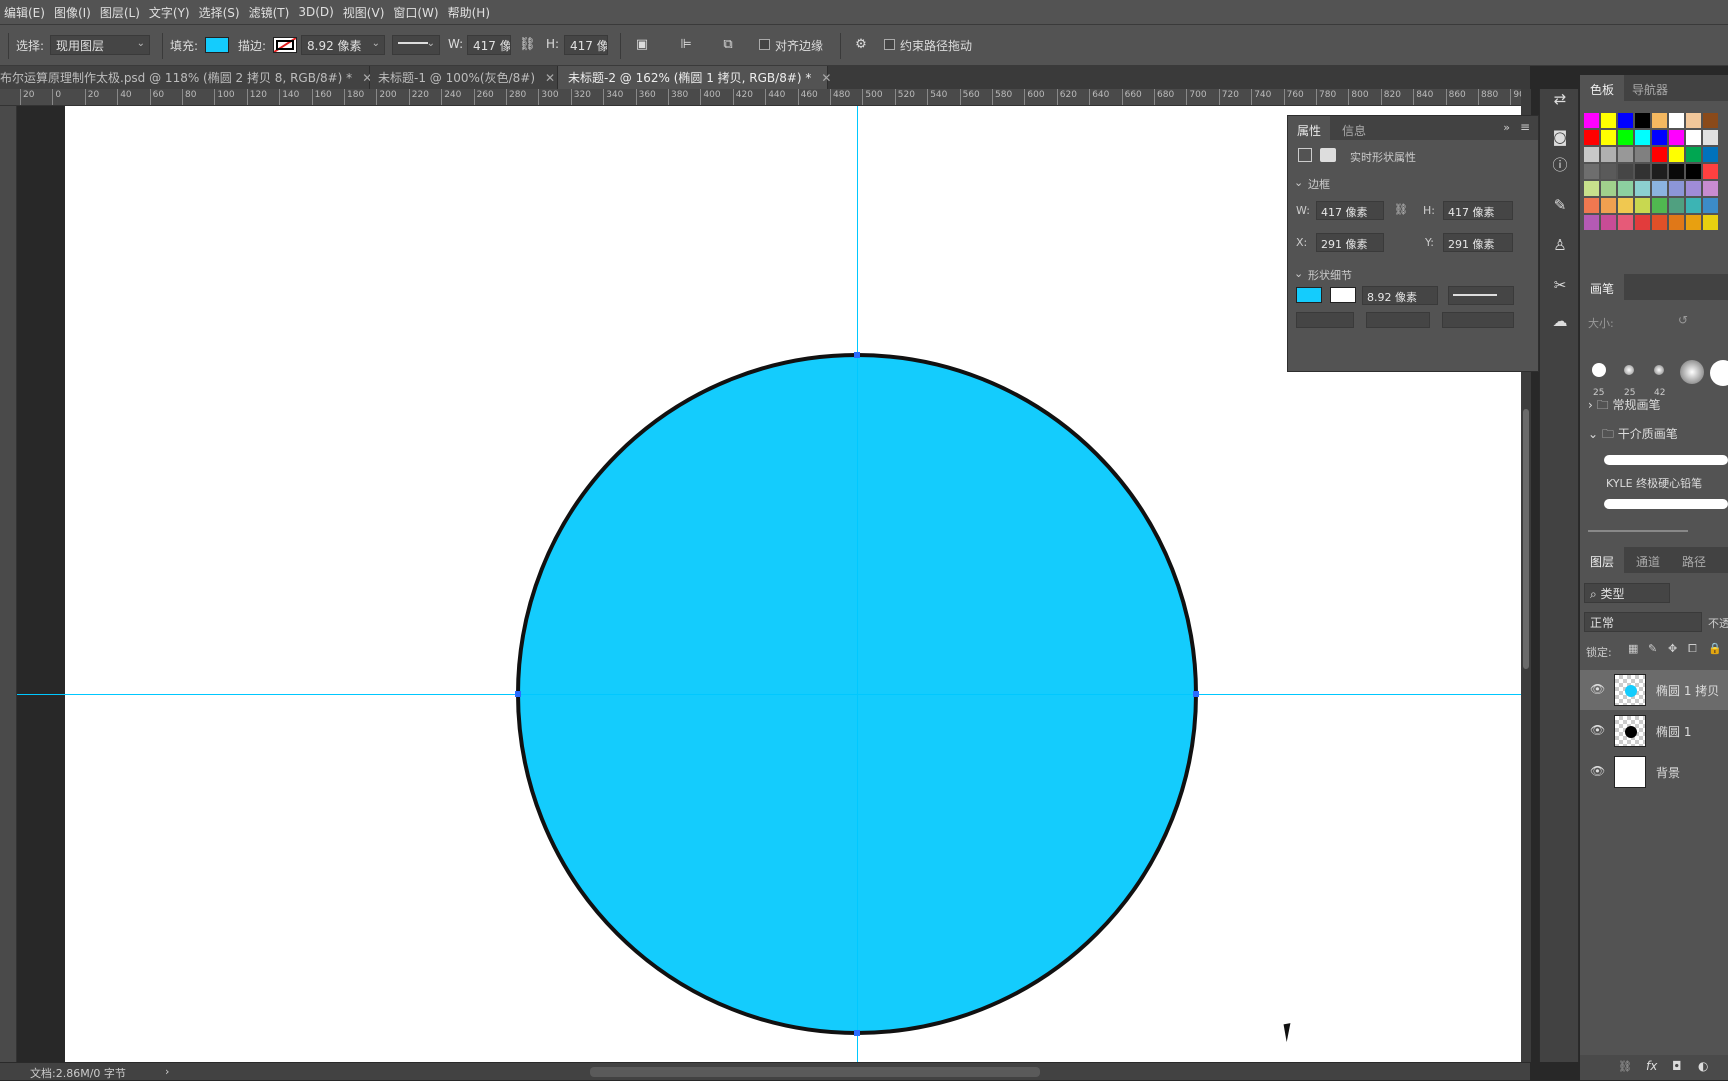 The width and height of the screenshot is (1728, 1081). I want to click on clone-source-icon: ♙, so click(1560, 245).